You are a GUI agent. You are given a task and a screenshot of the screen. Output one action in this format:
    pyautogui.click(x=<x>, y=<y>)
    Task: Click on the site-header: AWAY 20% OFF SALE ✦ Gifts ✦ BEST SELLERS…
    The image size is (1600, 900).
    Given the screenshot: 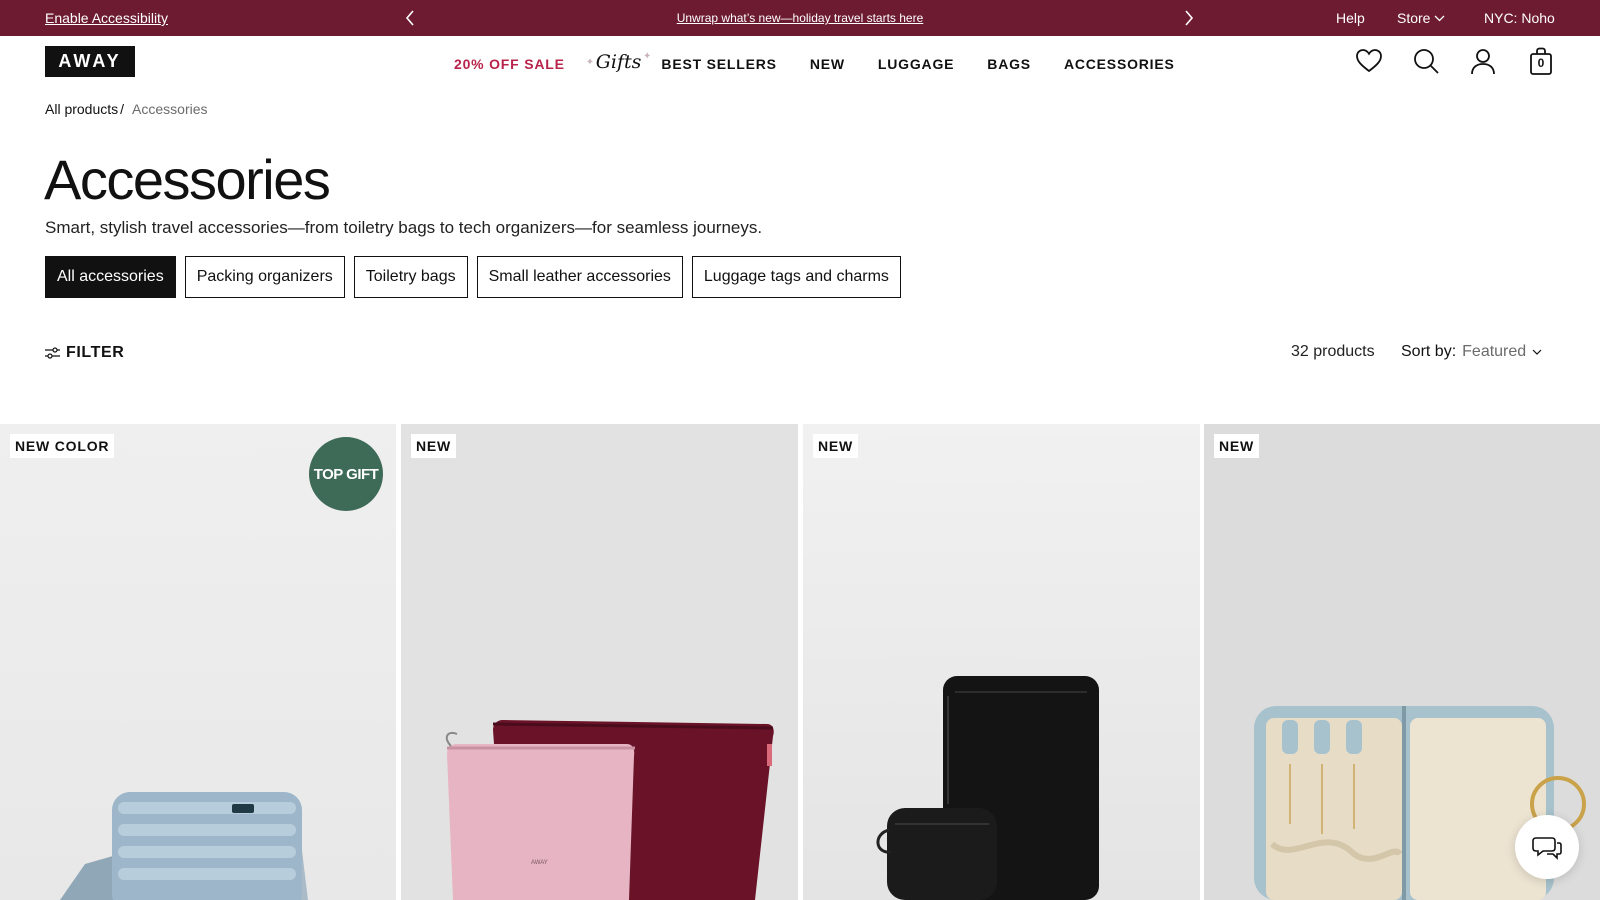 What is the action you would take?
    pyautogui.click(x=800, y=62)
    